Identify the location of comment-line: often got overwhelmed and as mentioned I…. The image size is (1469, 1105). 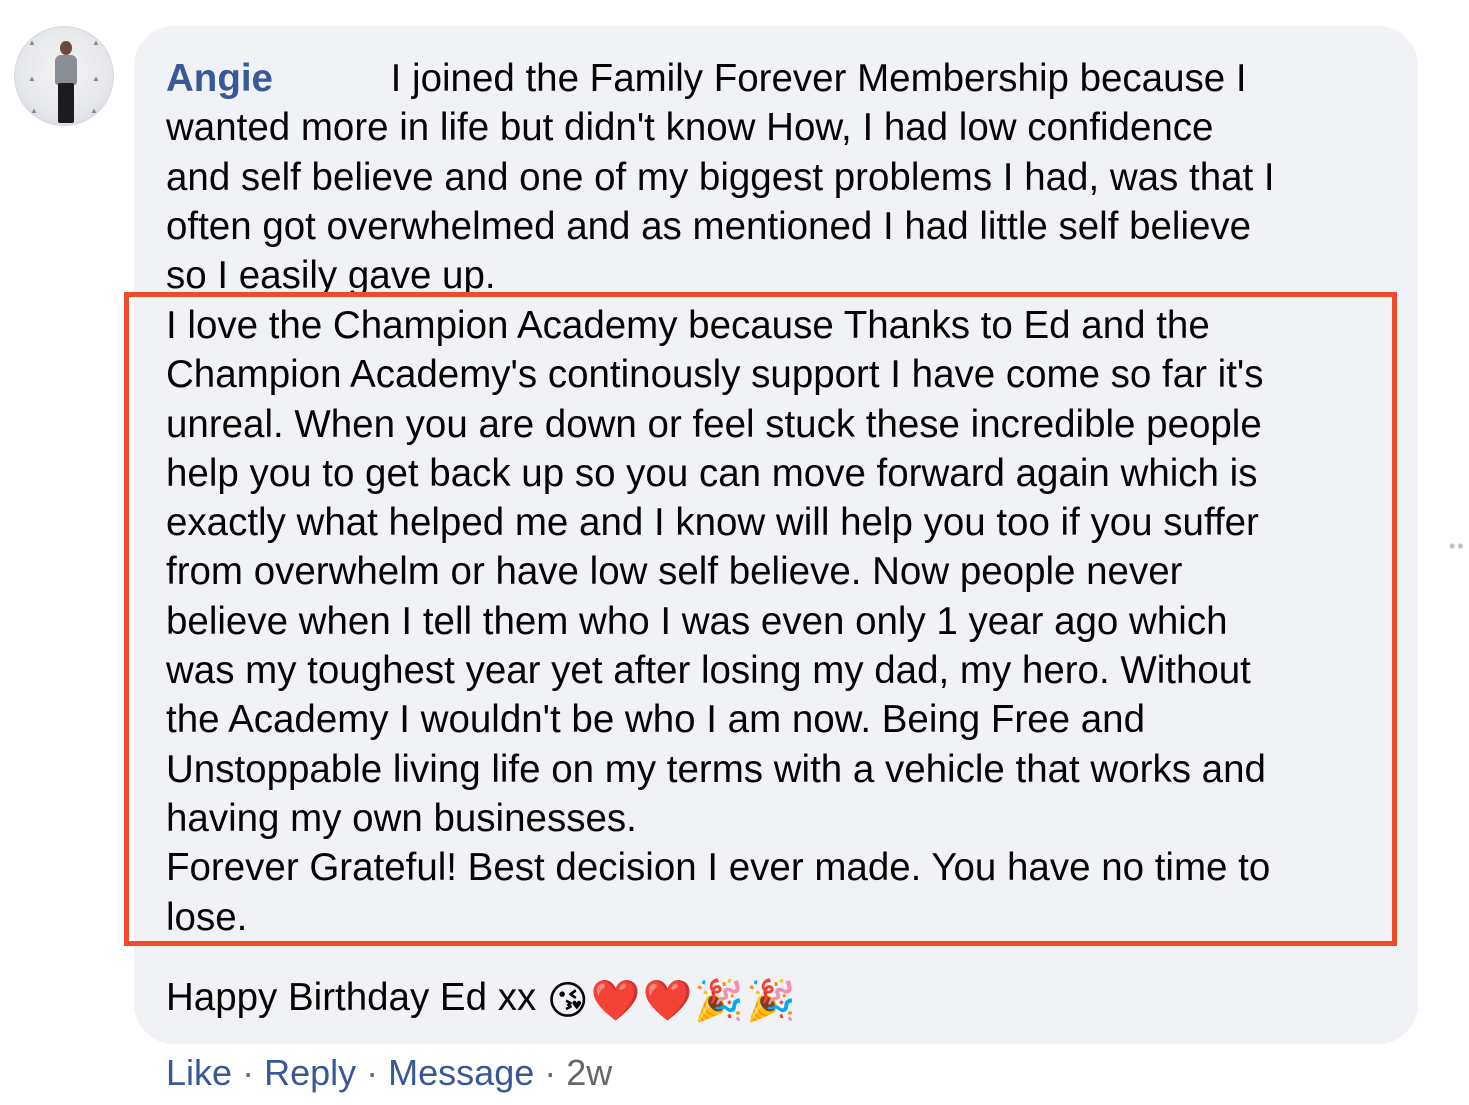
(709, 226).